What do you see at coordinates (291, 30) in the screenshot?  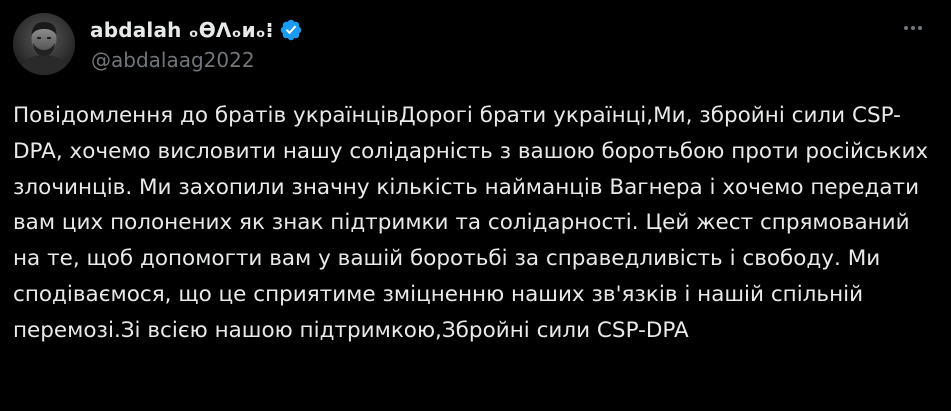 I see `verified-badge-icon` at bounding box center [291, 30].